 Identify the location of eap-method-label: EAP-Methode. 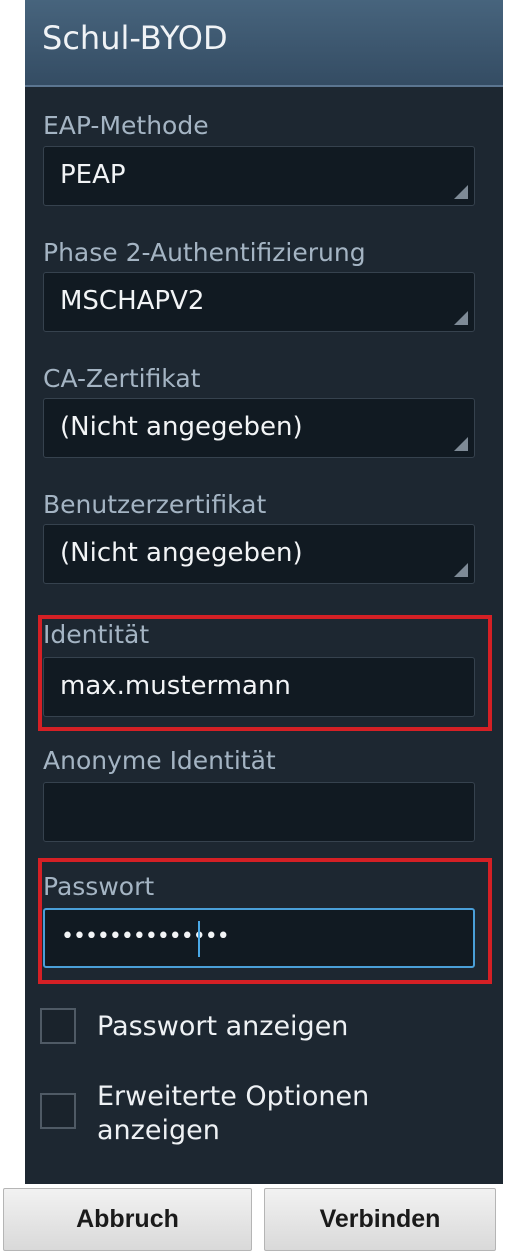
(126, 125).